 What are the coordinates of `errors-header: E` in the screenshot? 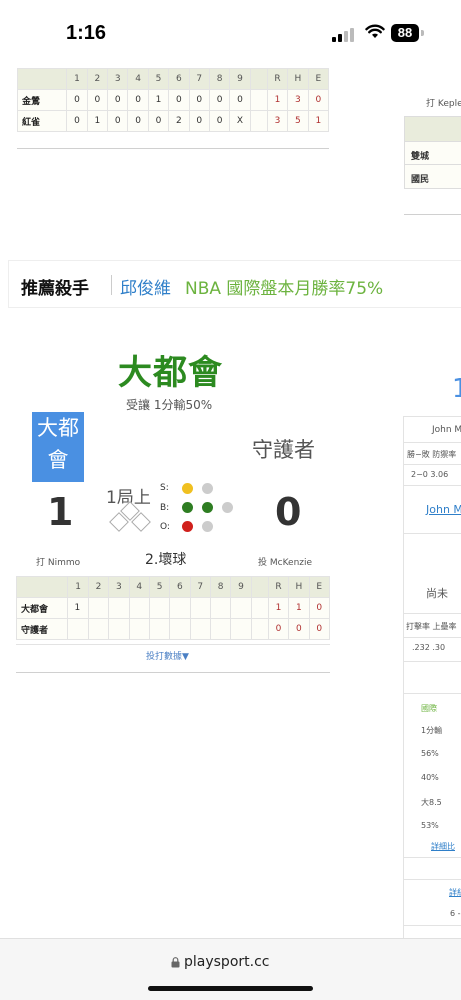 It's located at (318, 79).